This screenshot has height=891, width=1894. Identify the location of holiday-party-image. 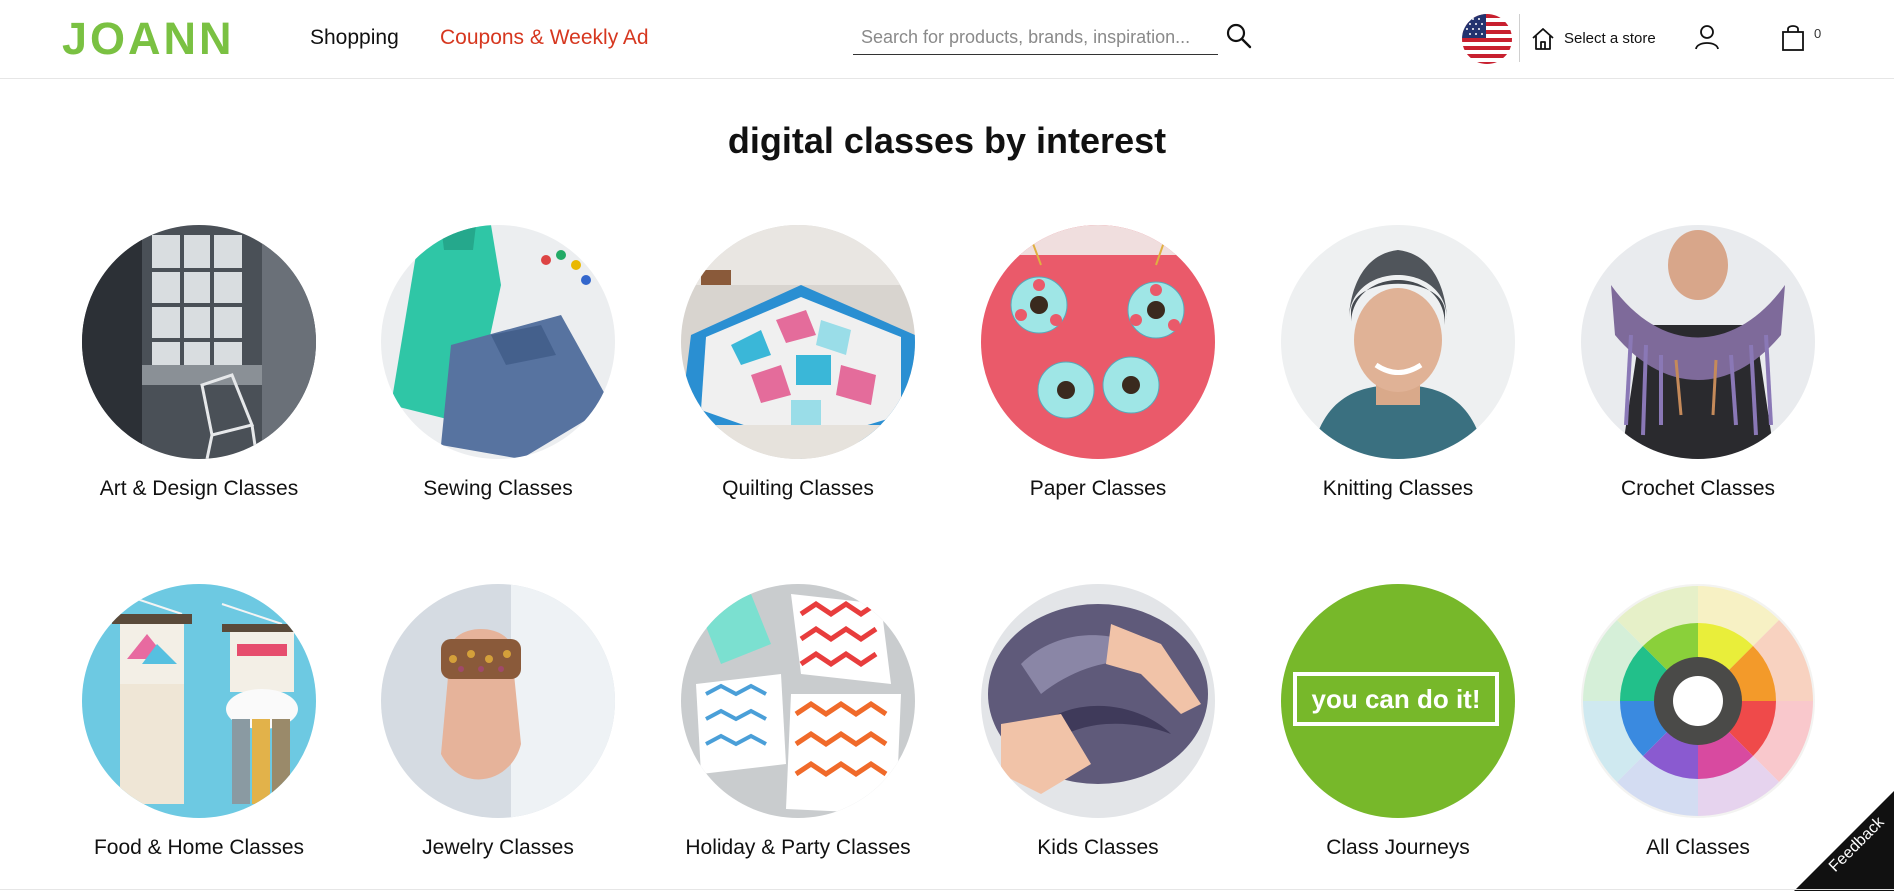
(798, 701).